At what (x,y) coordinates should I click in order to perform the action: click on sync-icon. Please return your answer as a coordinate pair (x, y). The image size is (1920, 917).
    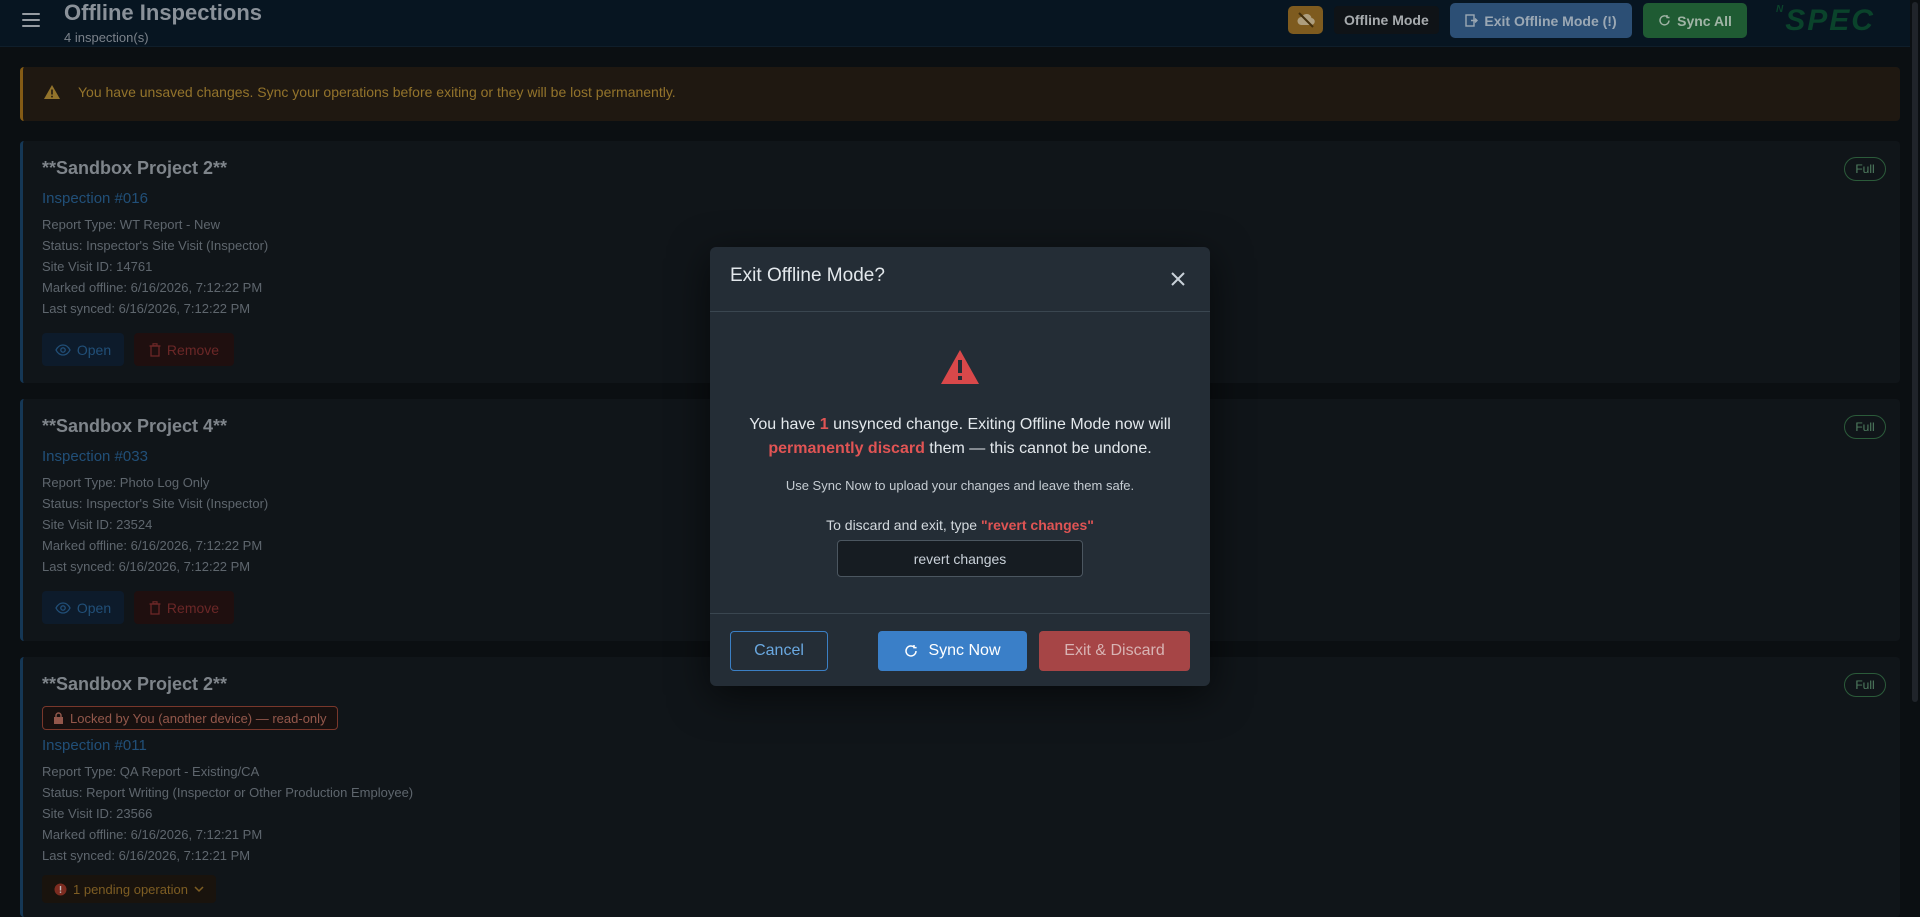
    Looking at the image, I should click on (911, 651).